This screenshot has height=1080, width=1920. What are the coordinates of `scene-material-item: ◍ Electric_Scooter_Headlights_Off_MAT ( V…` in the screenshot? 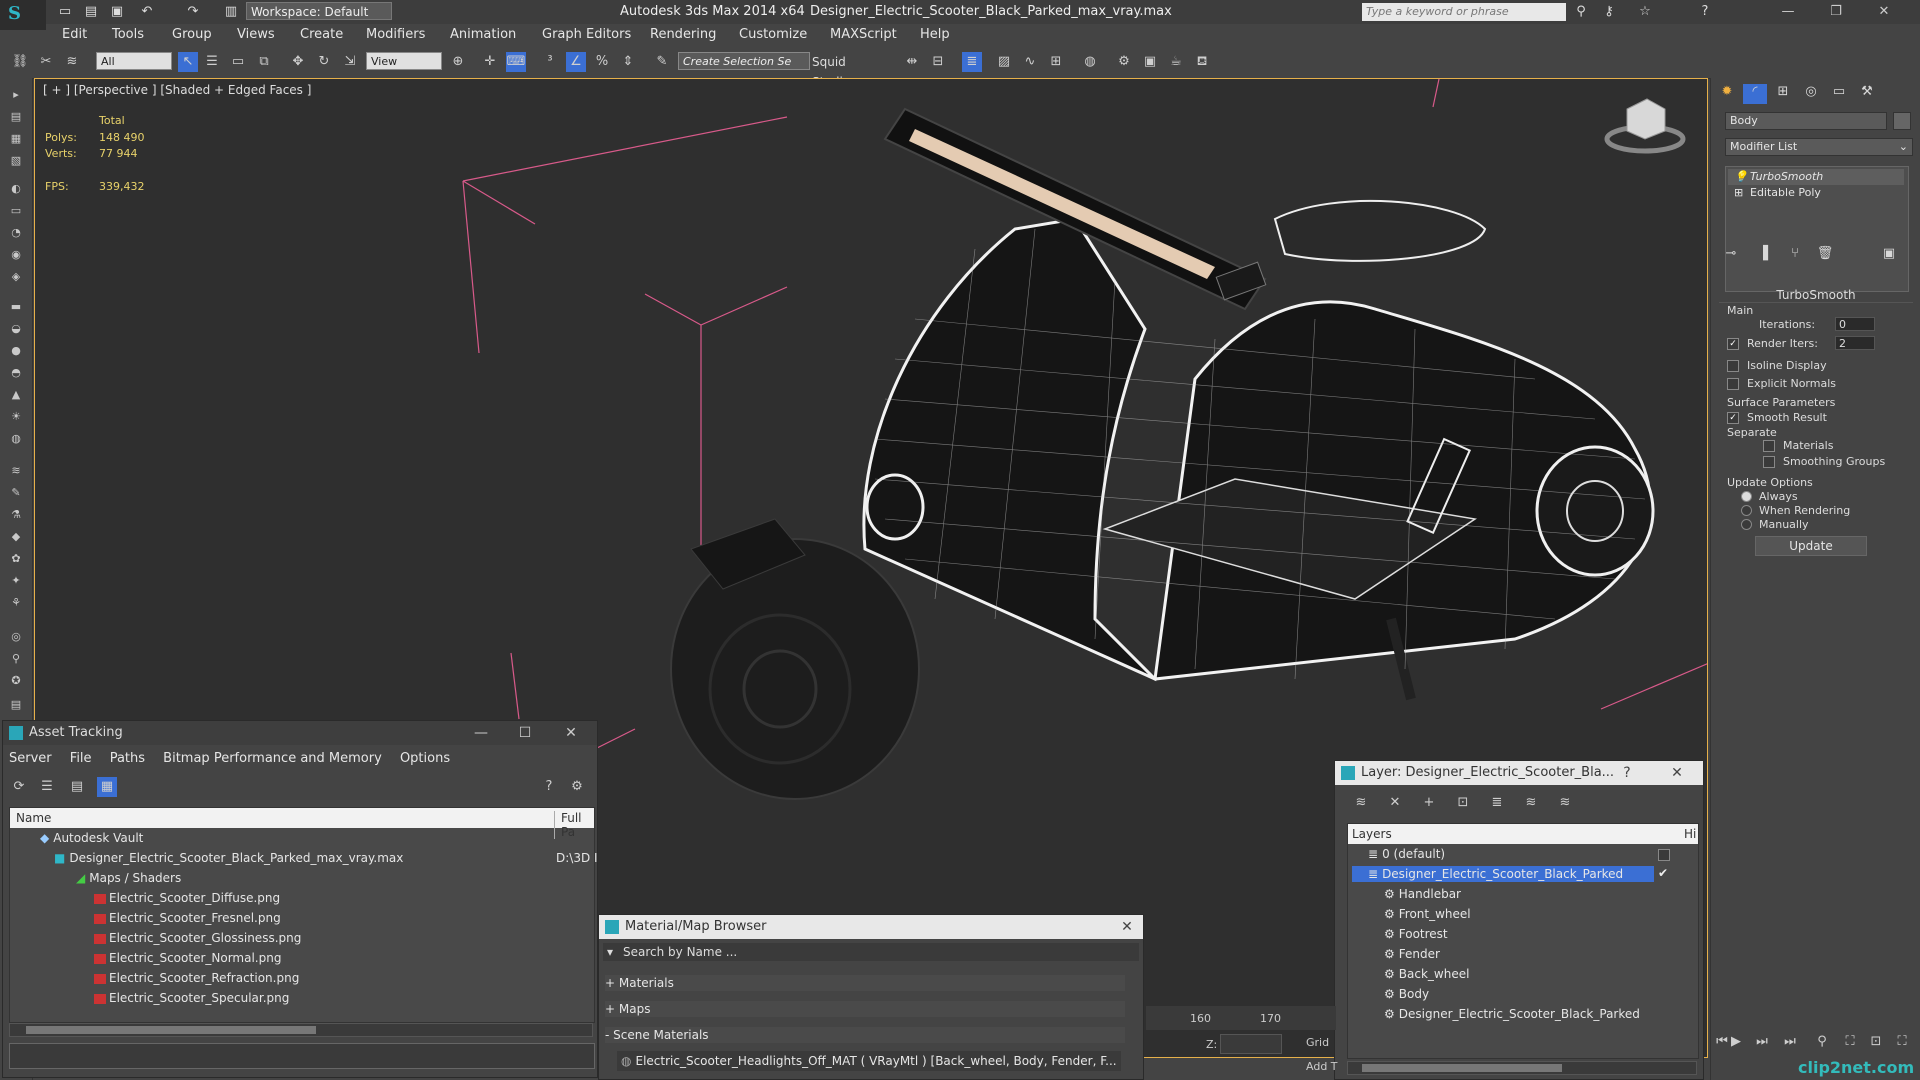 It's located at (869, 1061).